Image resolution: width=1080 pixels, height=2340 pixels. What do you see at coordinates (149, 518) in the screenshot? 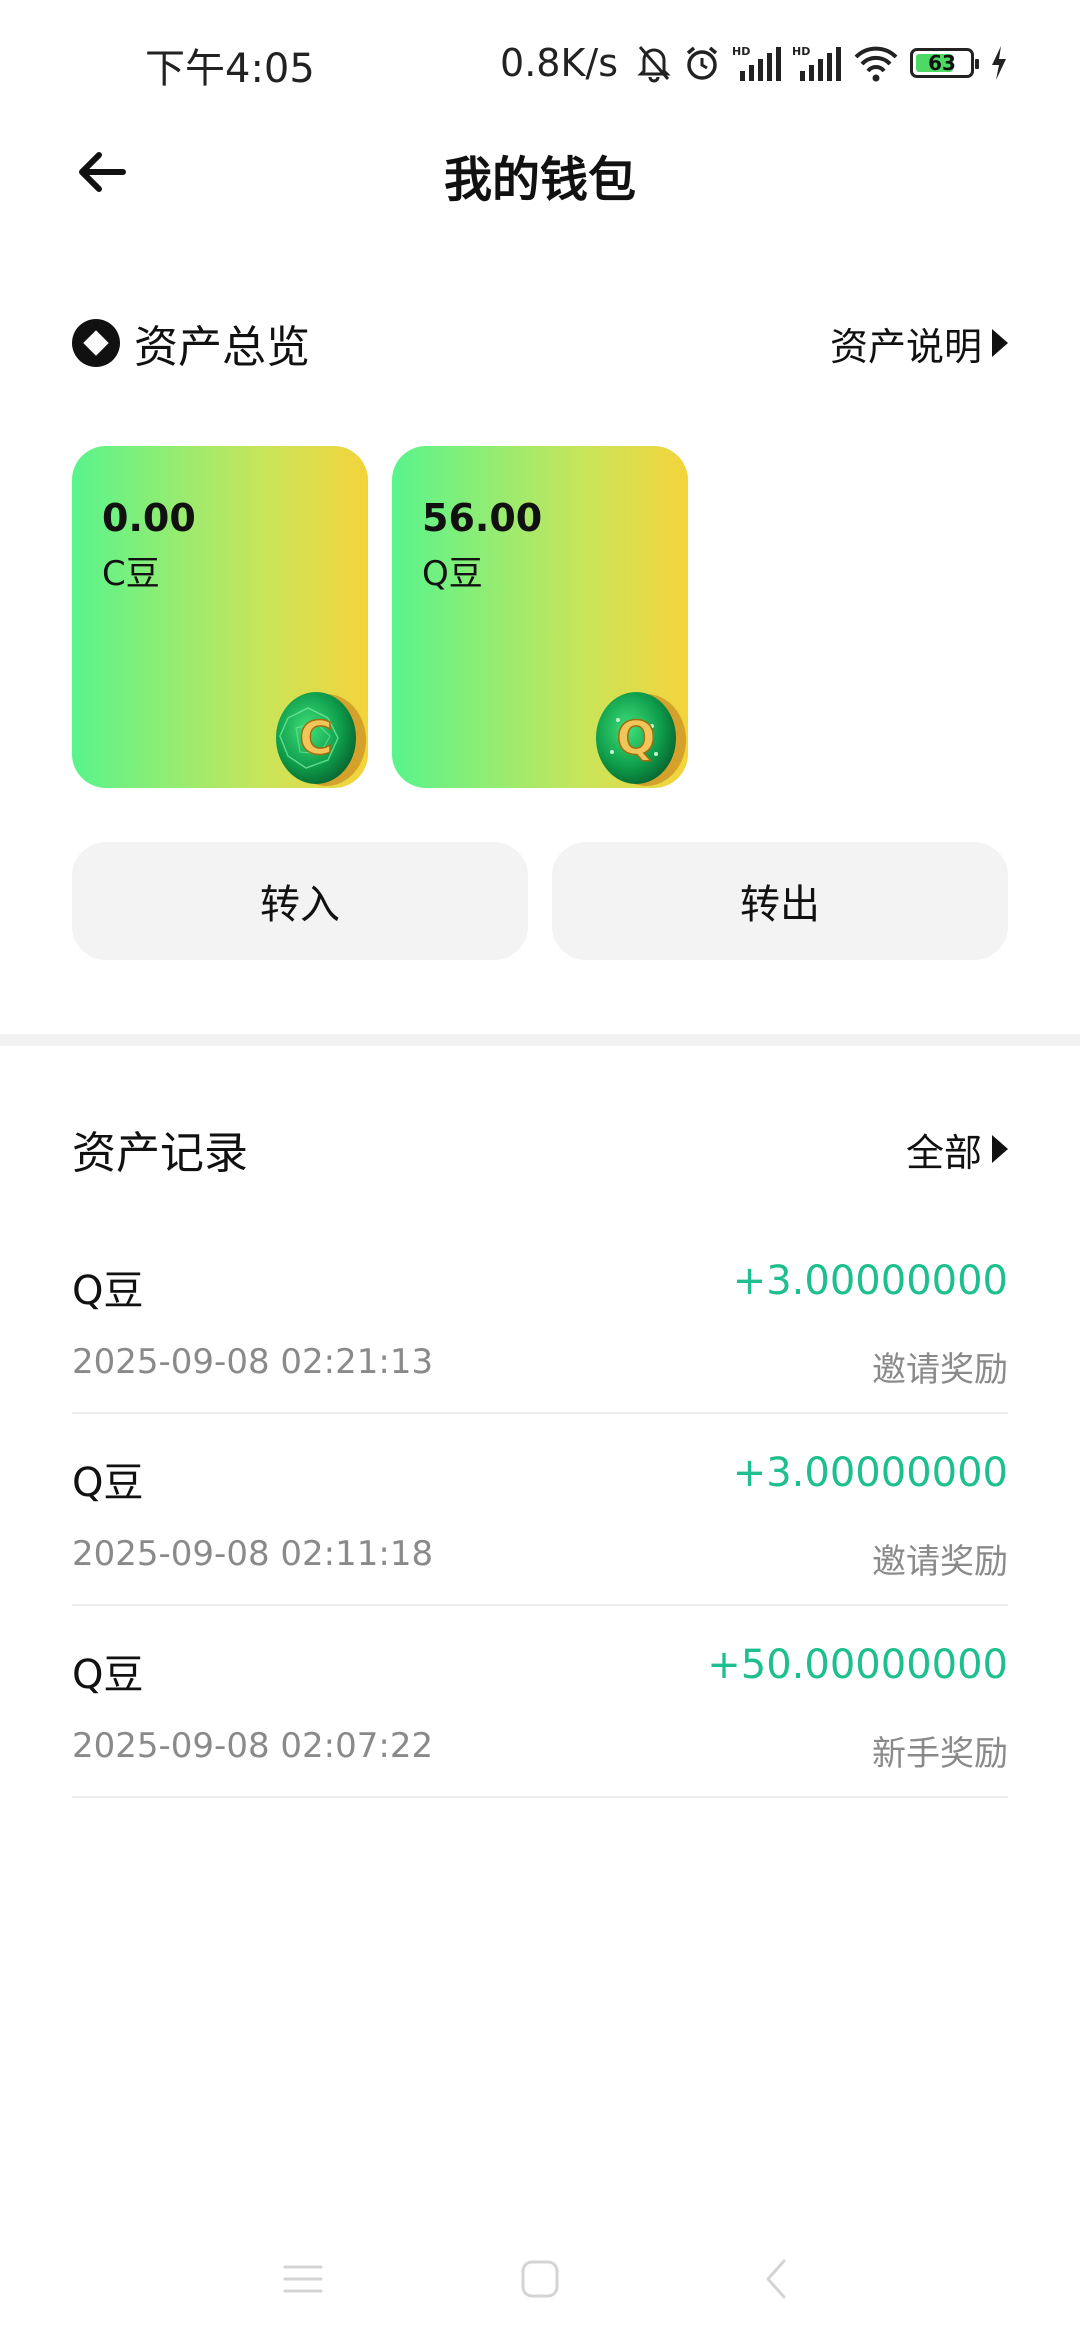
I see `card-amount: 0.00` at bounding box center [149, 518].